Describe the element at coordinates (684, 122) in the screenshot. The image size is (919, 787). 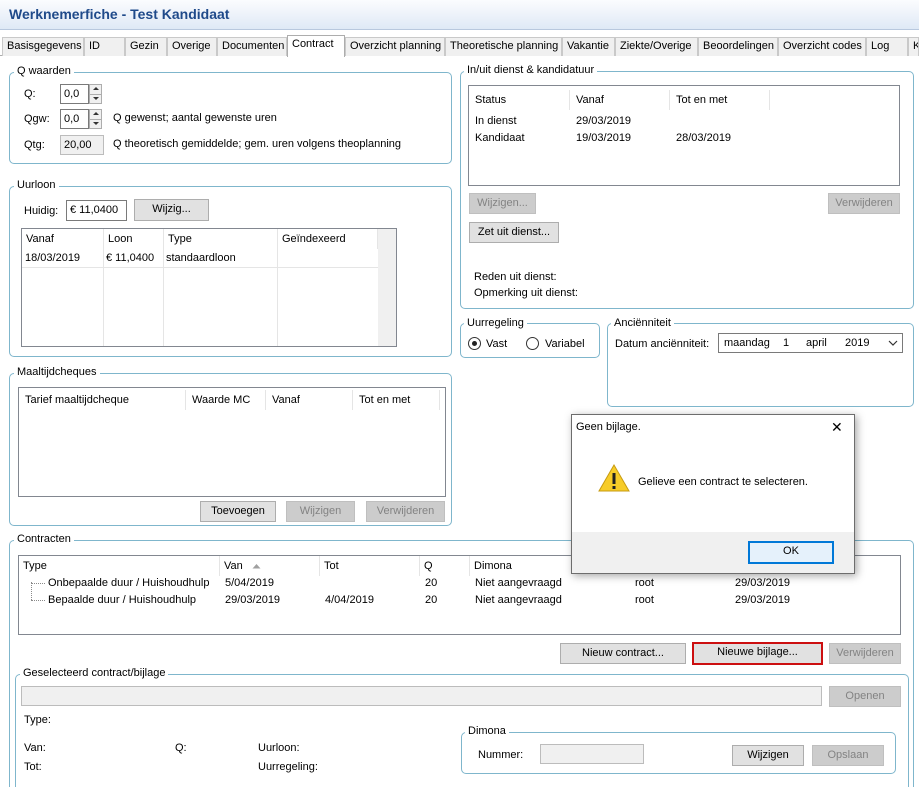
I see `table-row: In dienst 29/03/2019` at that location.